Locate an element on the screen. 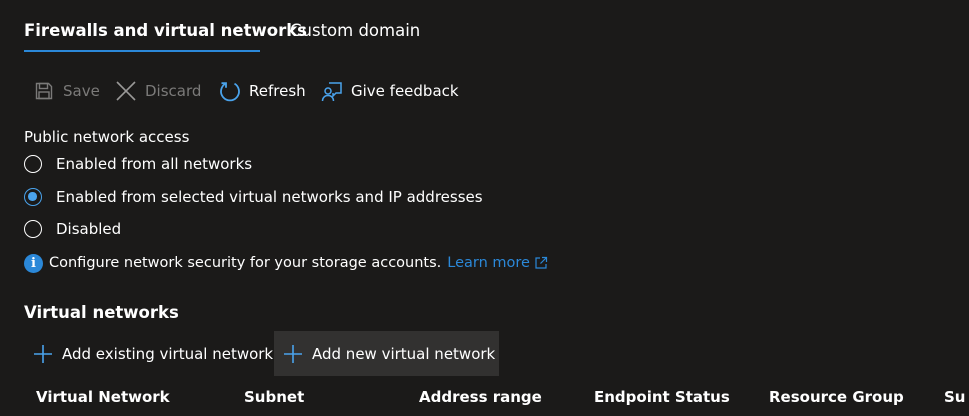 The width and height of the screenshot is (969, 416). add-existing-virtual-network-button: Add existing virtual network is located at coordinates (149, 353).